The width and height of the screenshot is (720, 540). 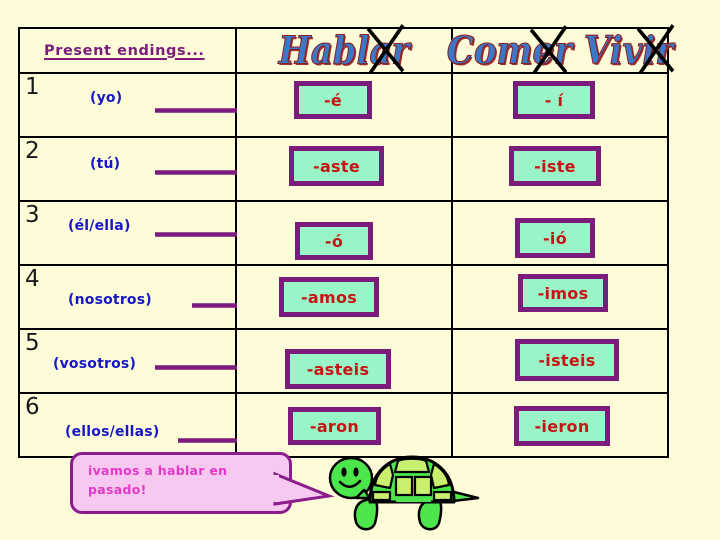 I want to click on table-row: 6 (ellos/ellas) -aron -ieron, so click(x=343, y=425).